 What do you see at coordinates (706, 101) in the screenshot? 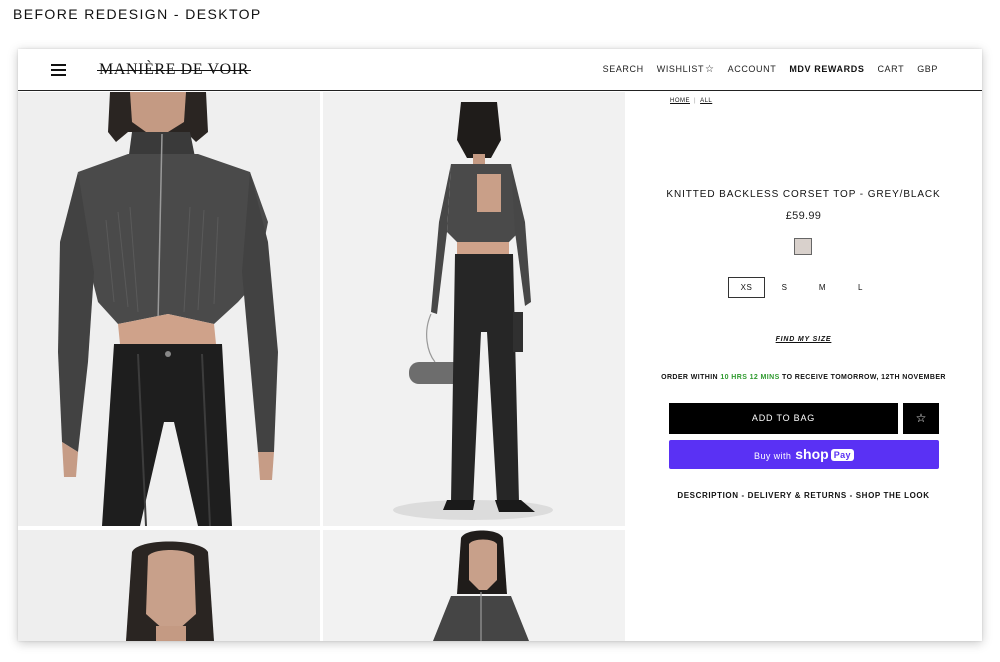
I see `breadcrumb-all: ALL` at bounding box center [706, 101].